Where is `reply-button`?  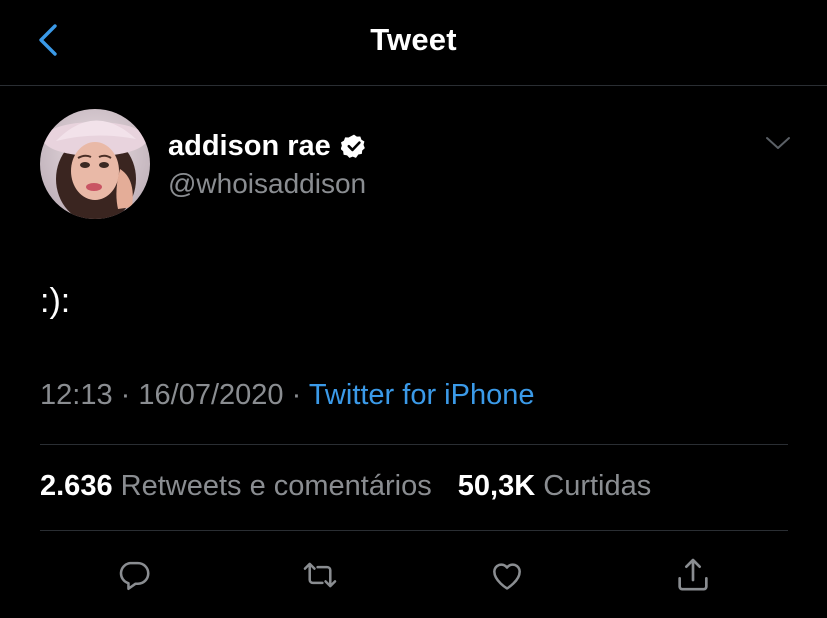
reply-button is located at coordinates (134, 577).